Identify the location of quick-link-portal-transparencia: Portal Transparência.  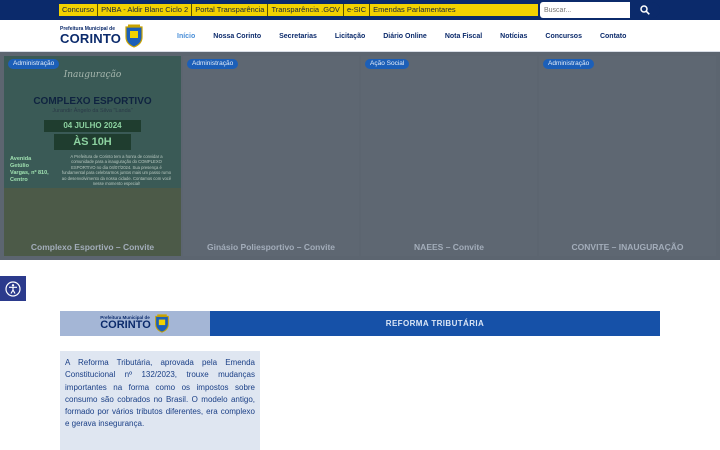
(230, 10).